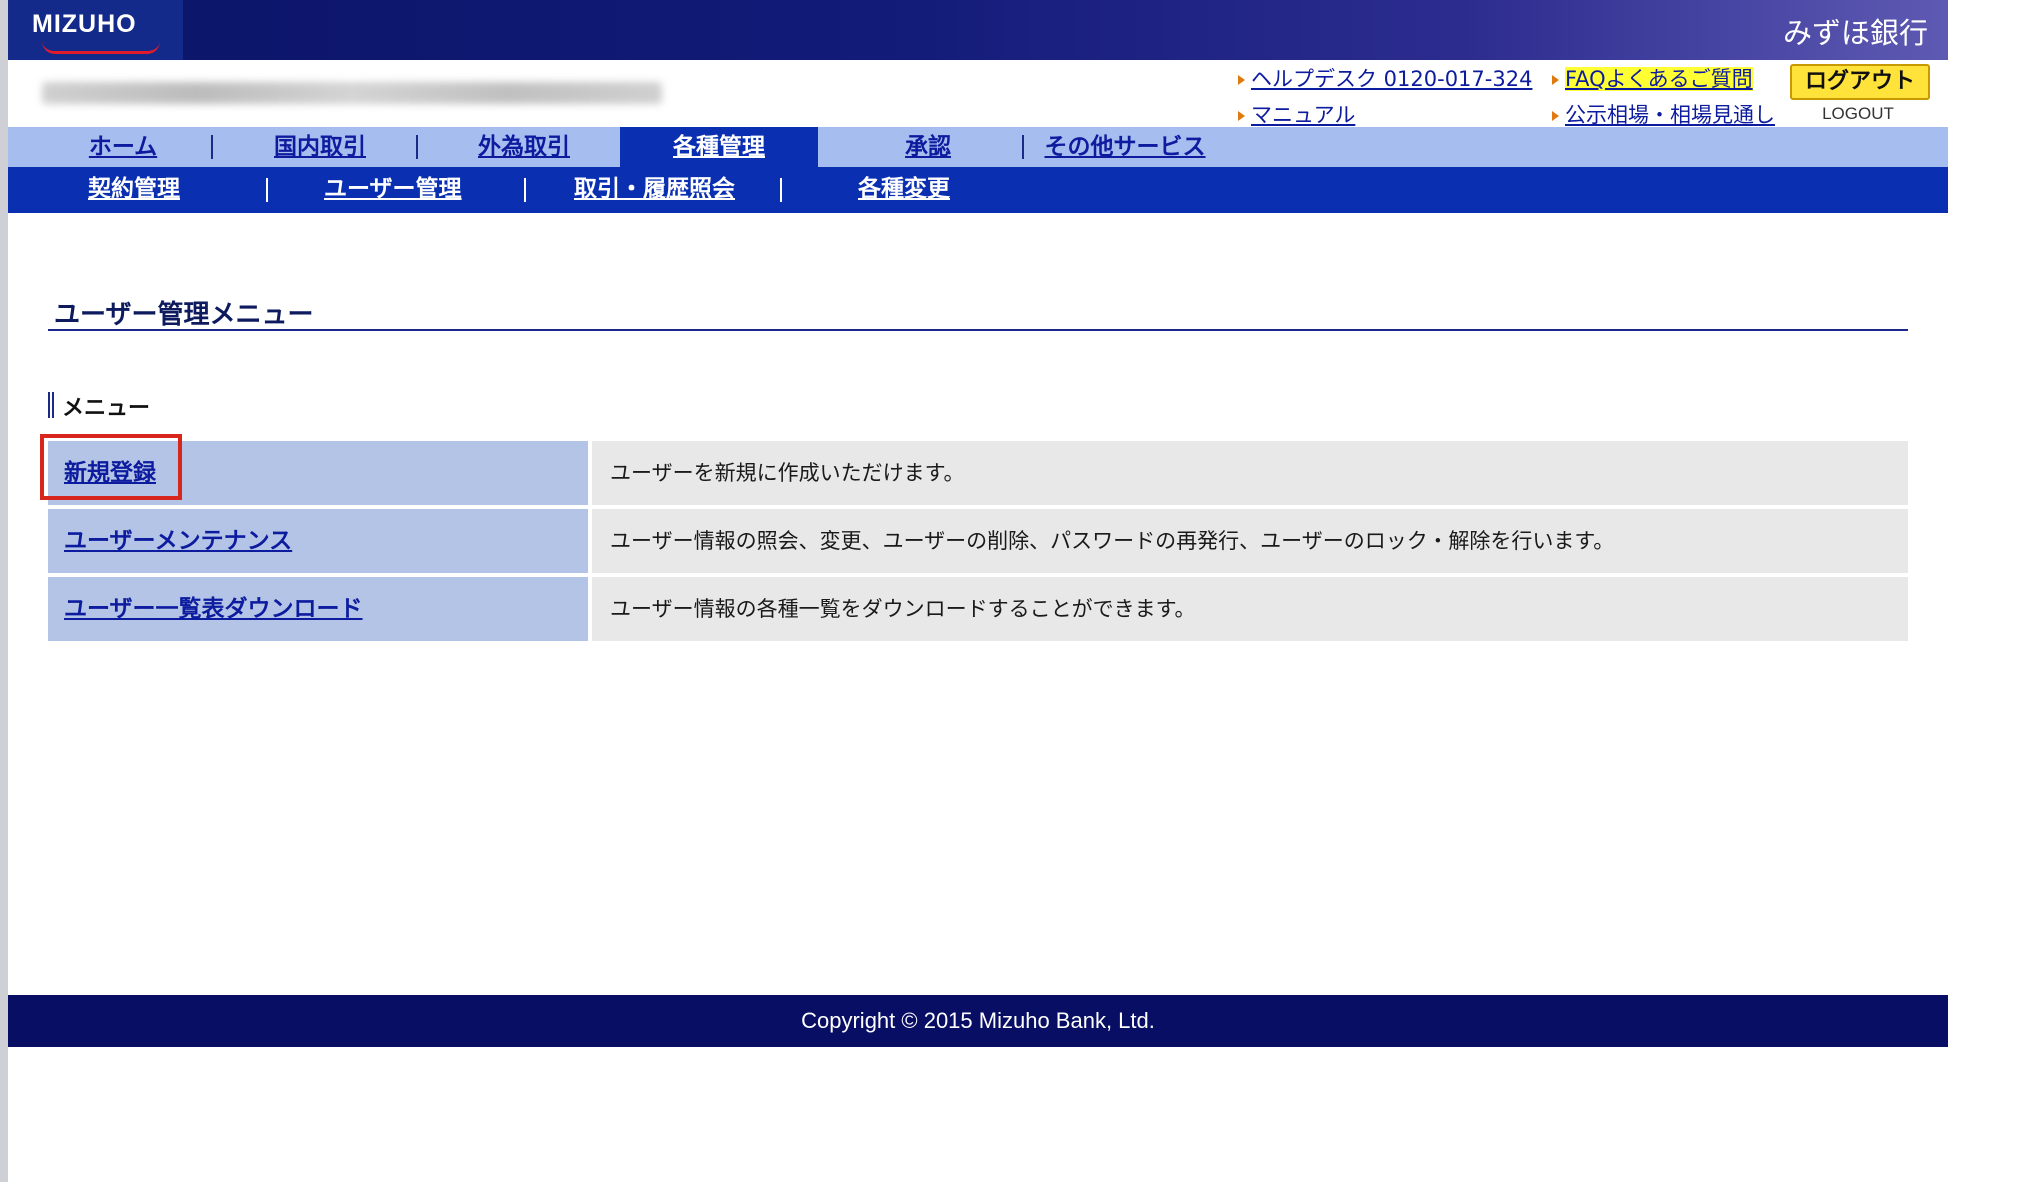  What do you see at coordinates (1670, 115) in the screenshot?
I see `market-rates-label: 公示相場・相場見通し` at bounding box center [1670, 115].